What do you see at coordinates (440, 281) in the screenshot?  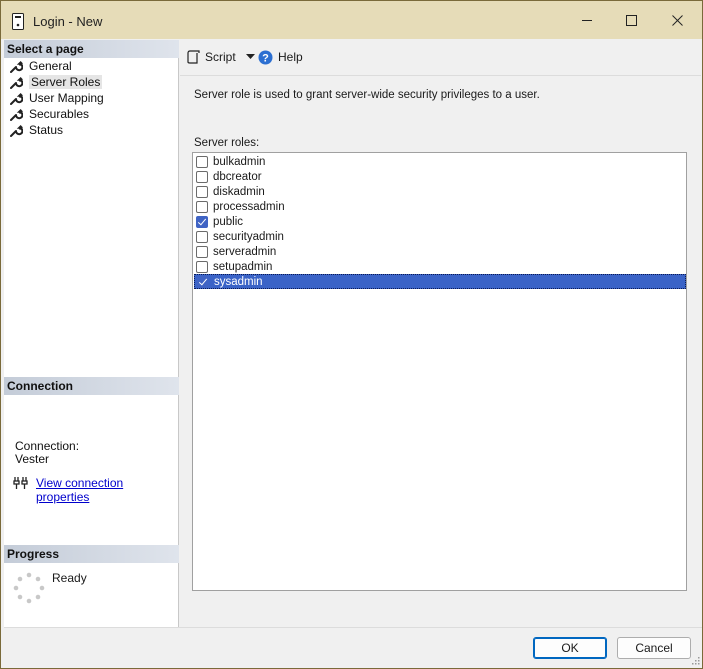 I see `role-row-sysadmin: sysadmin` at bounding box center [440, 281].